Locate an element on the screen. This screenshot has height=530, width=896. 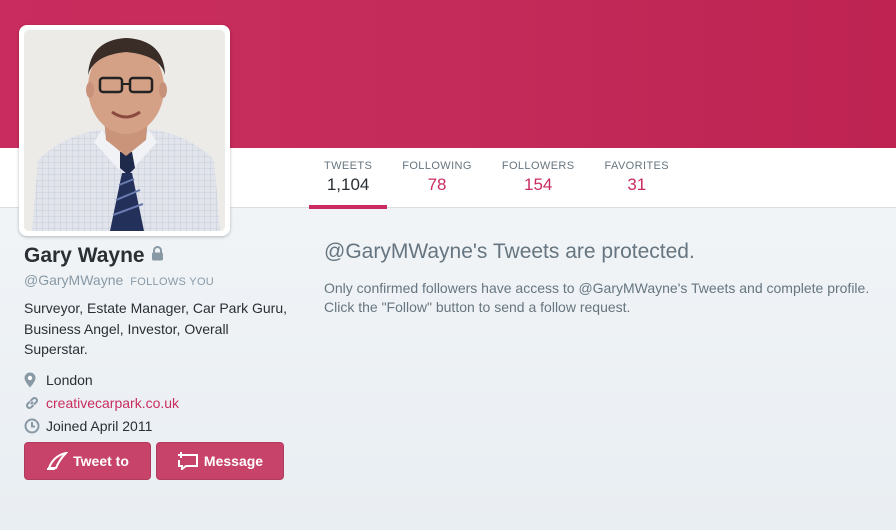
avatar-photo is located at coordinates (124, 130).